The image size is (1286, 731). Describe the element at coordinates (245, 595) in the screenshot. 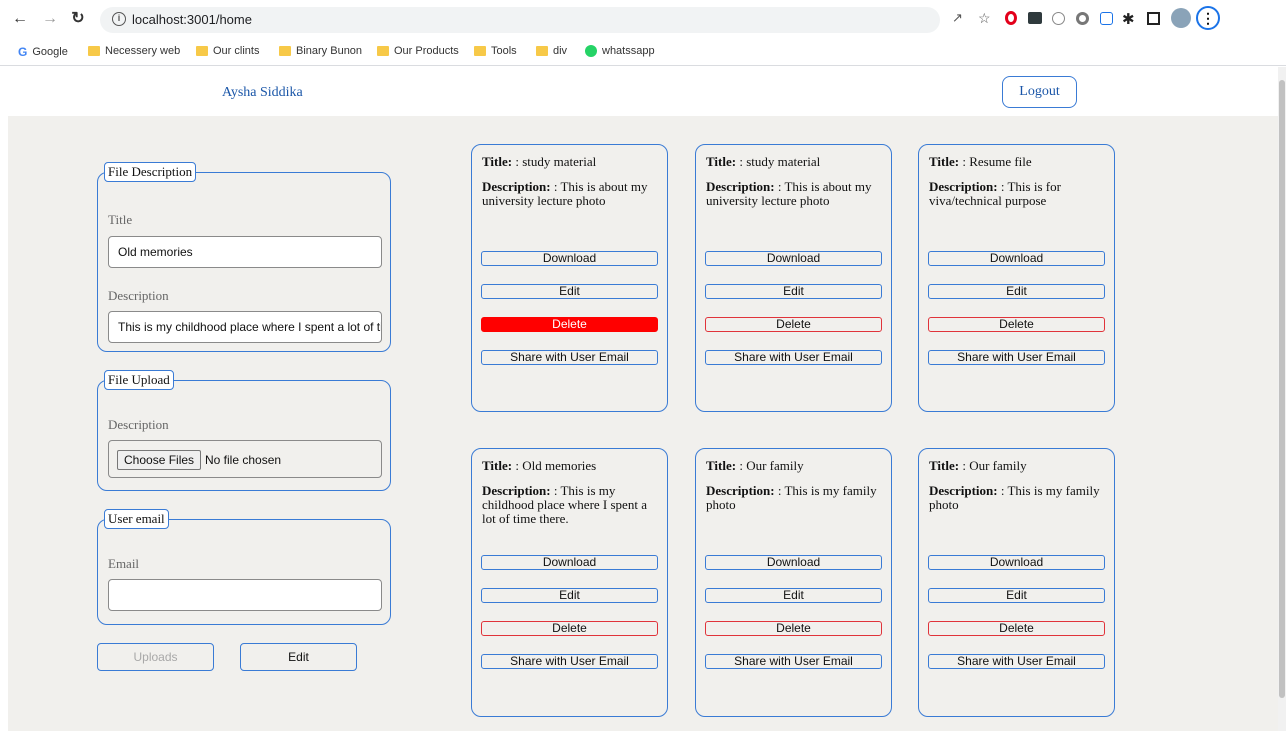

I see `email-input` at that location.